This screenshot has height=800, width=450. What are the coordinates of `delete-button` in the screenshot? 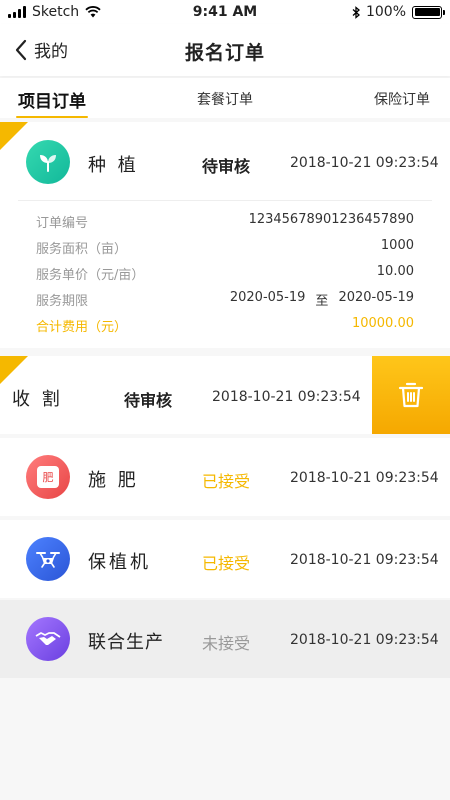 It's located at (411, 395).